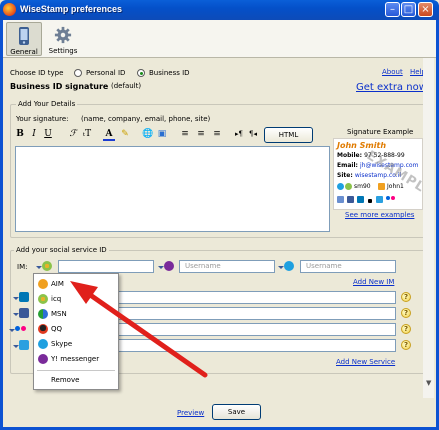 The height and width of the screenshot is (430, 439). What do you see at coordinates (370, 201) in the screenshot?
I see `digg-icon` at bounding box center [370, 201].